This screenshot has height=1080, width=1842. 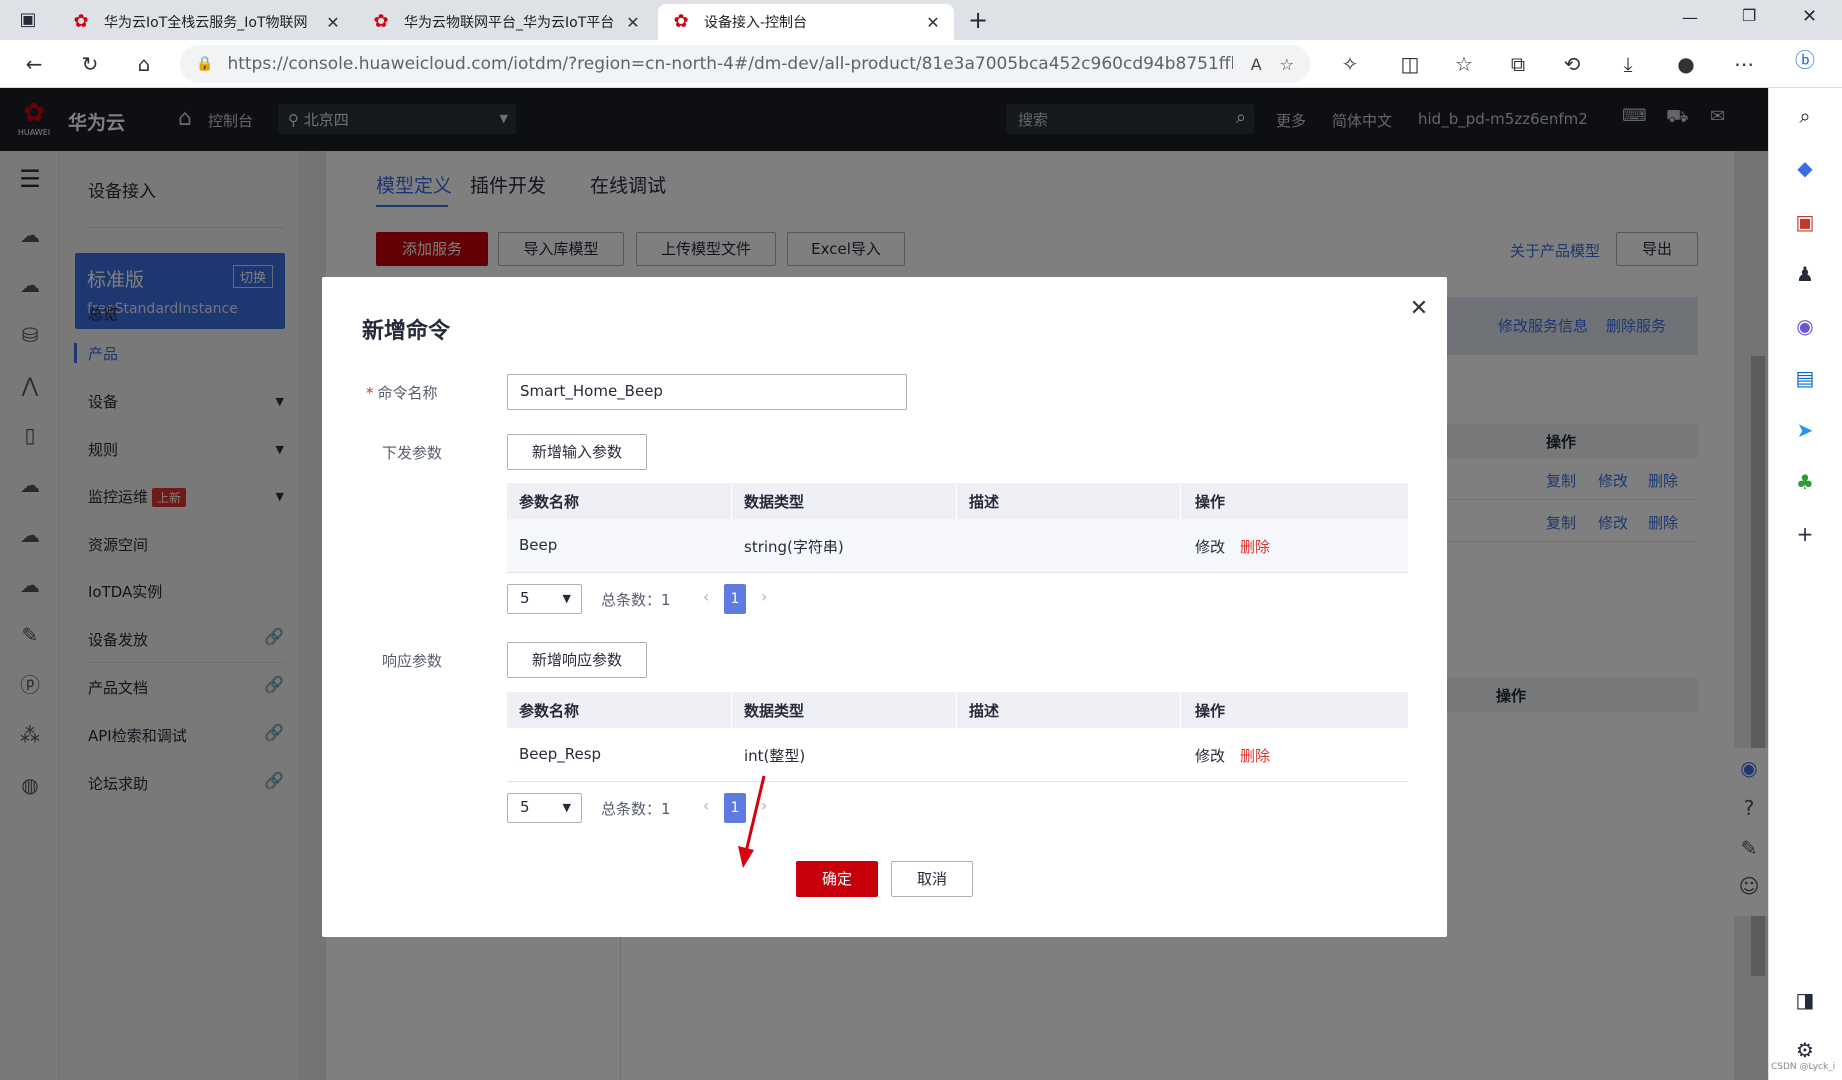 I want to click on response-pagination: 5 ▼ 总条数：1 ‹ 1 ›, so click(x=637, y=808).